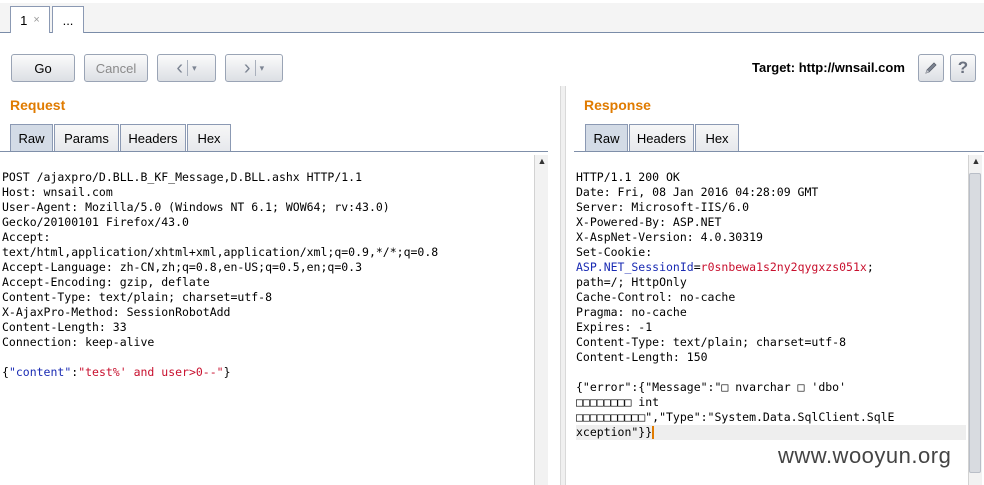 This screenshot has width=984, height=485. Describe the element at coordinates (614, 252) in the screenshot. I see `response-line: Set-Cookie:` at that location.